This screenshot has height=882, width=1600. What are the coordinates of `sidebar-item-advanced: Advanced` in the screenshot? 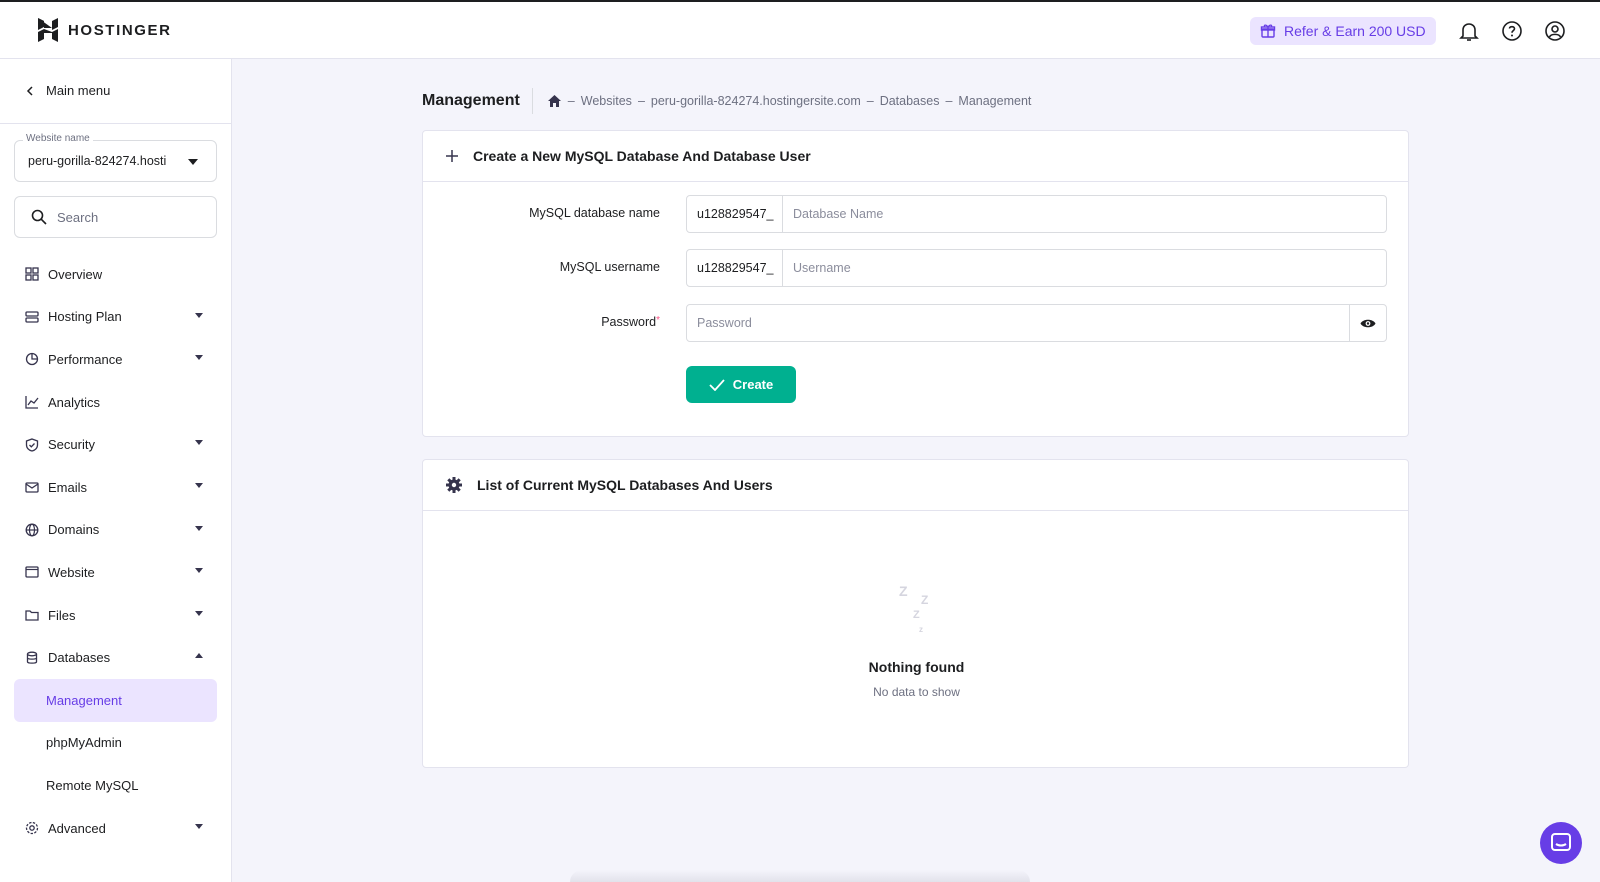 It's located at (115, 828).